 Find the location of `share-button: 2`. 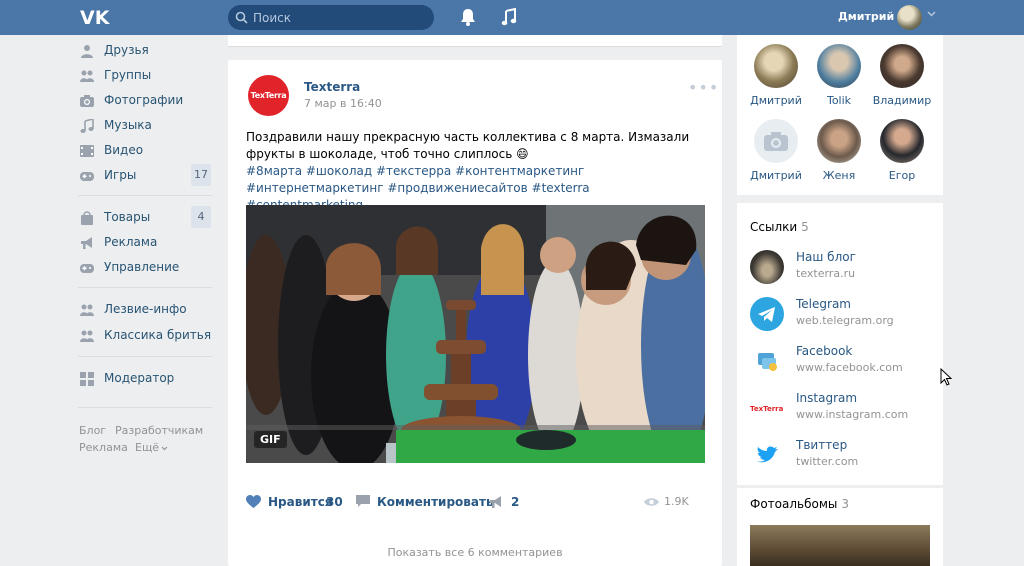

share-button: 2 is located at coordinates (509, 503).